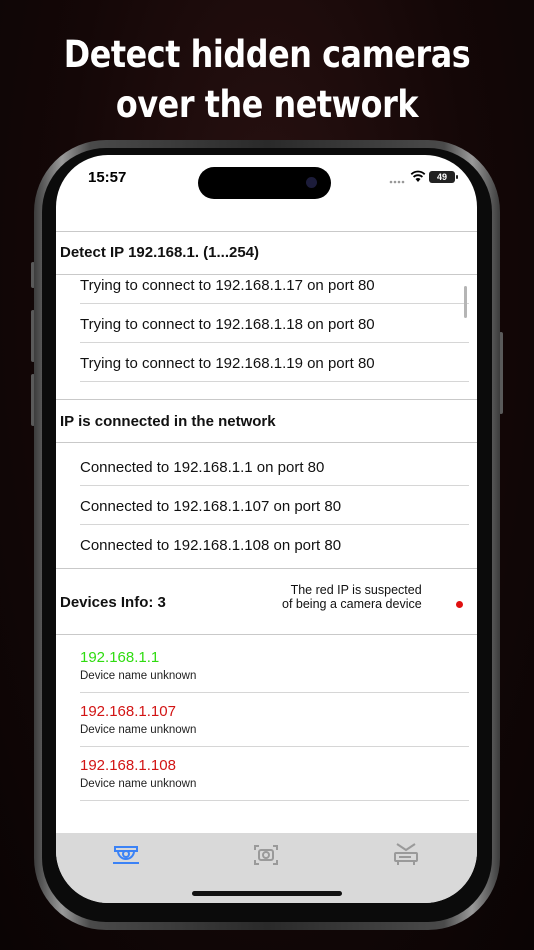 The width and height of the screenshot is (534, 950). I want to click on router-icon, so click(406, 854).